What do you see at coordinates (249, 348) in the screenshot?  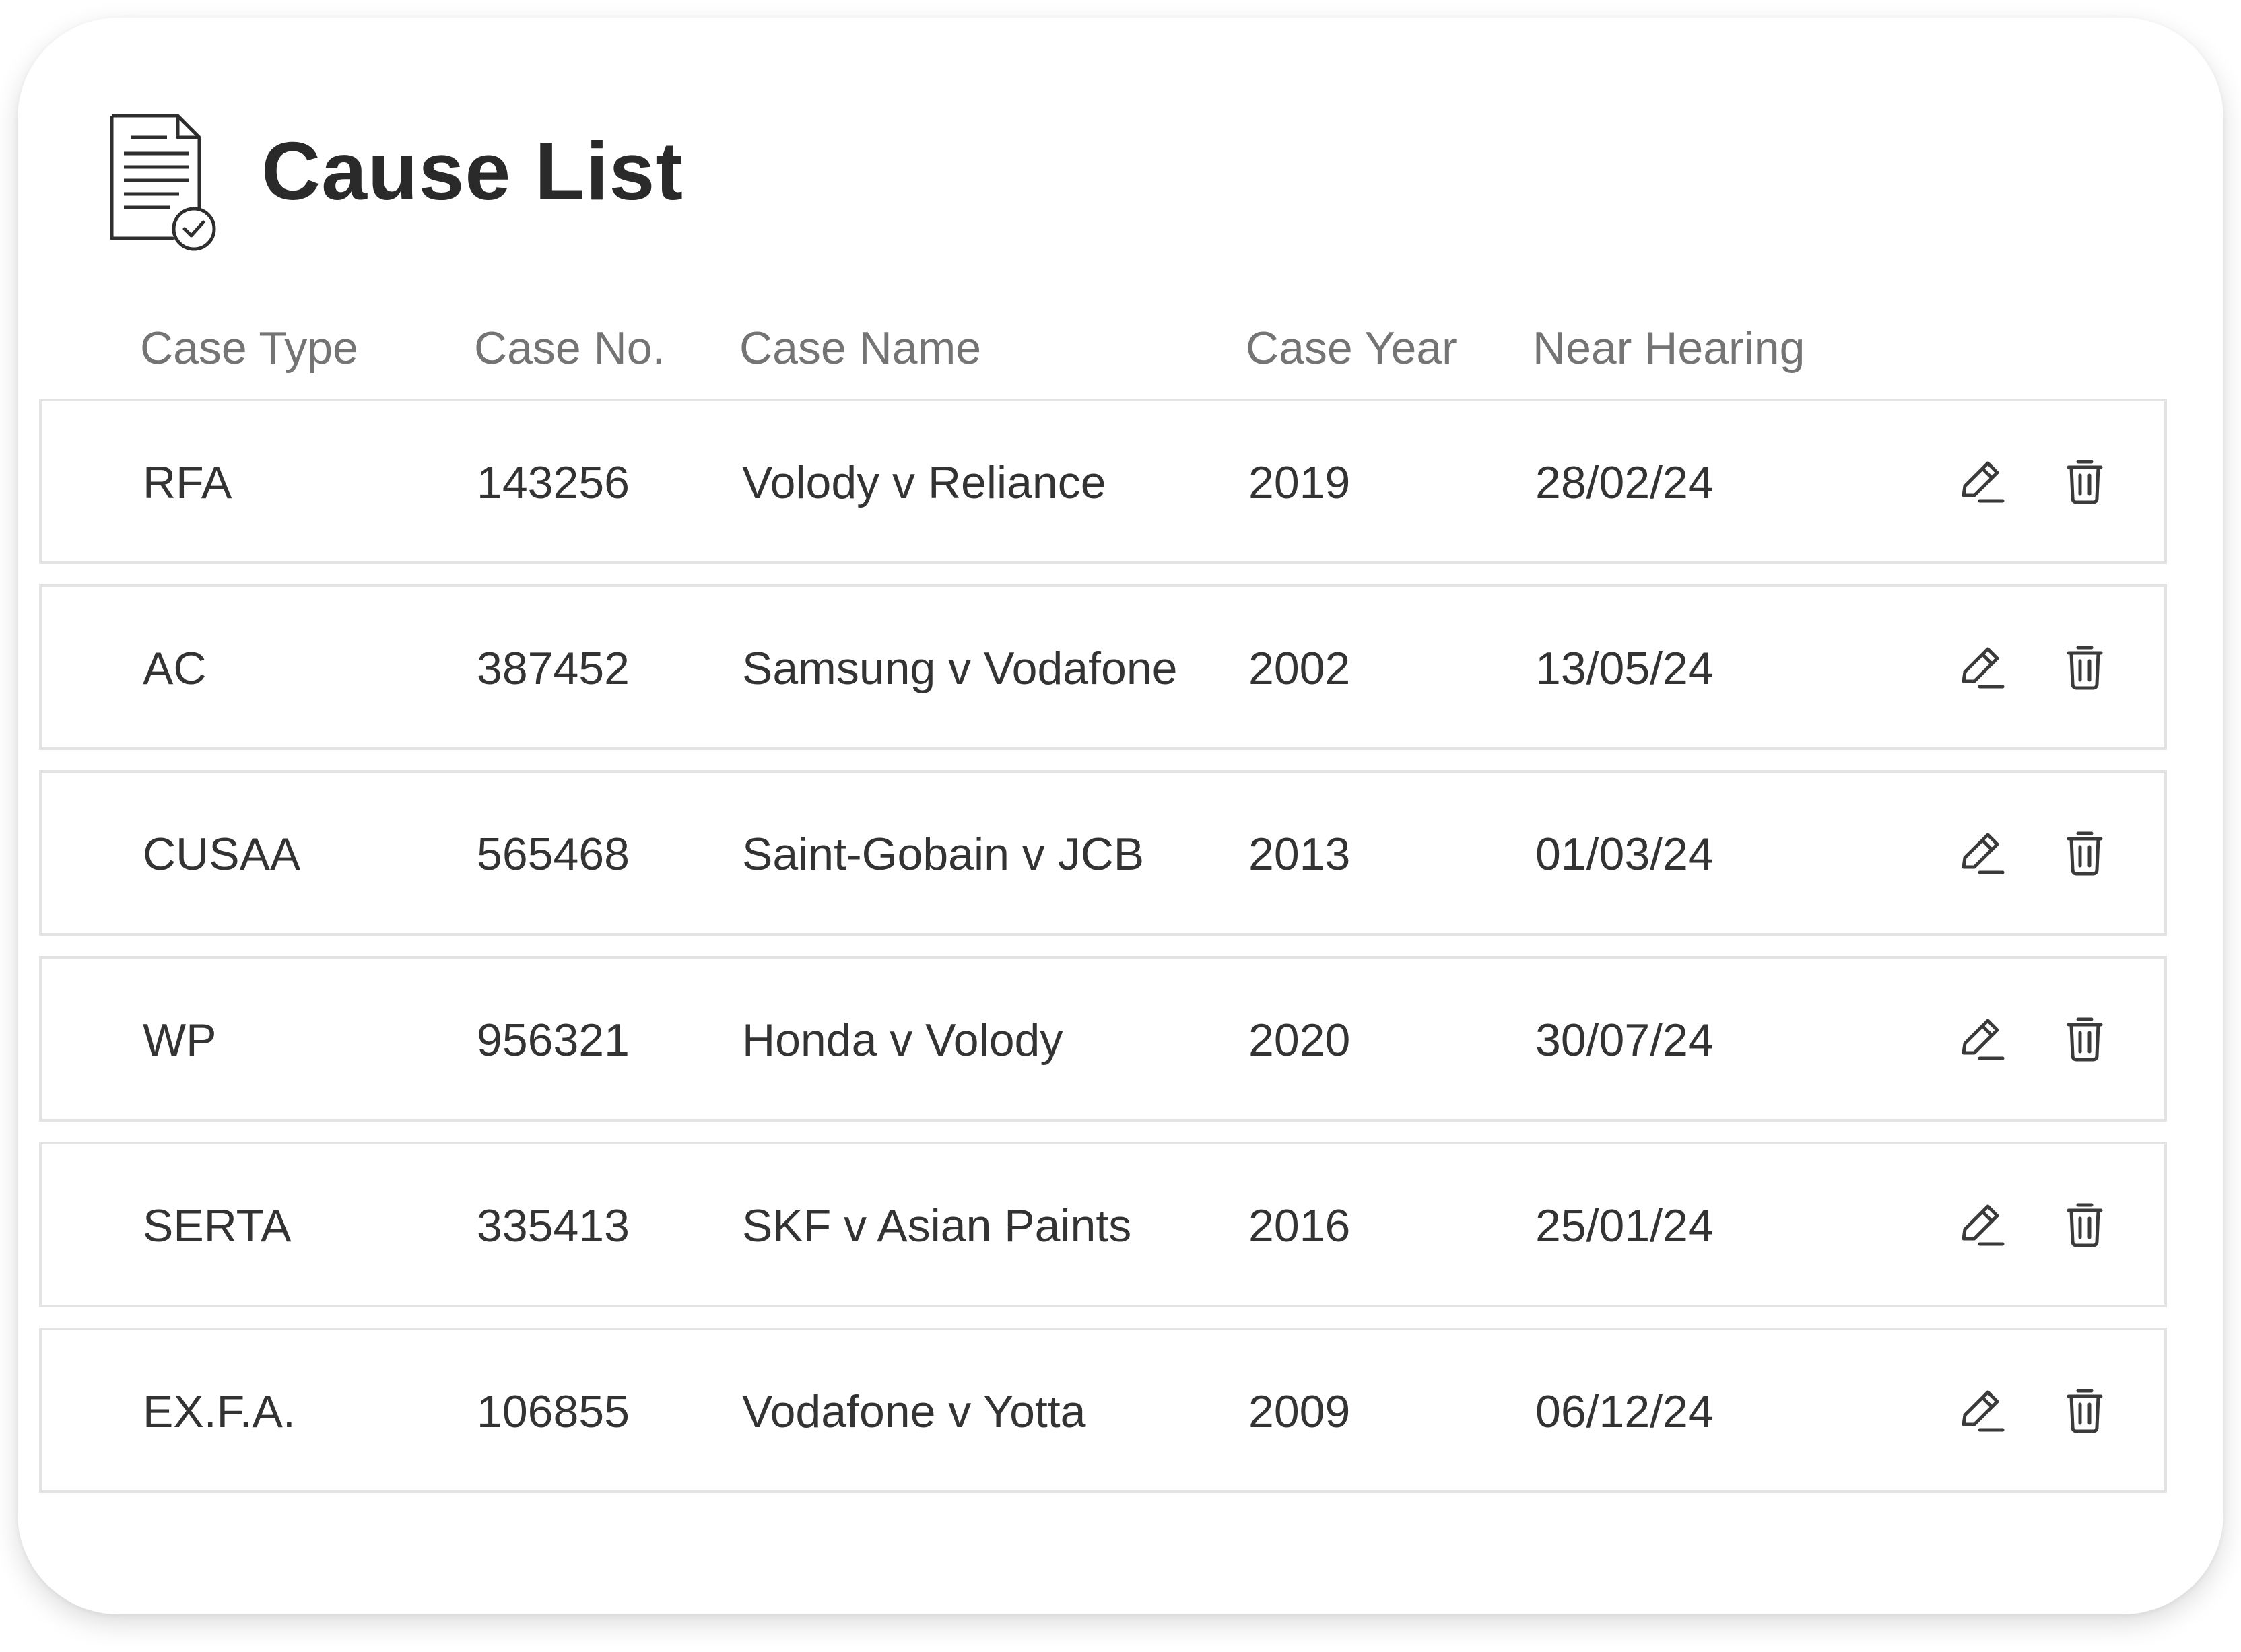 I see `column-header-case-type: Case Type` at bounding box center [249, 348].